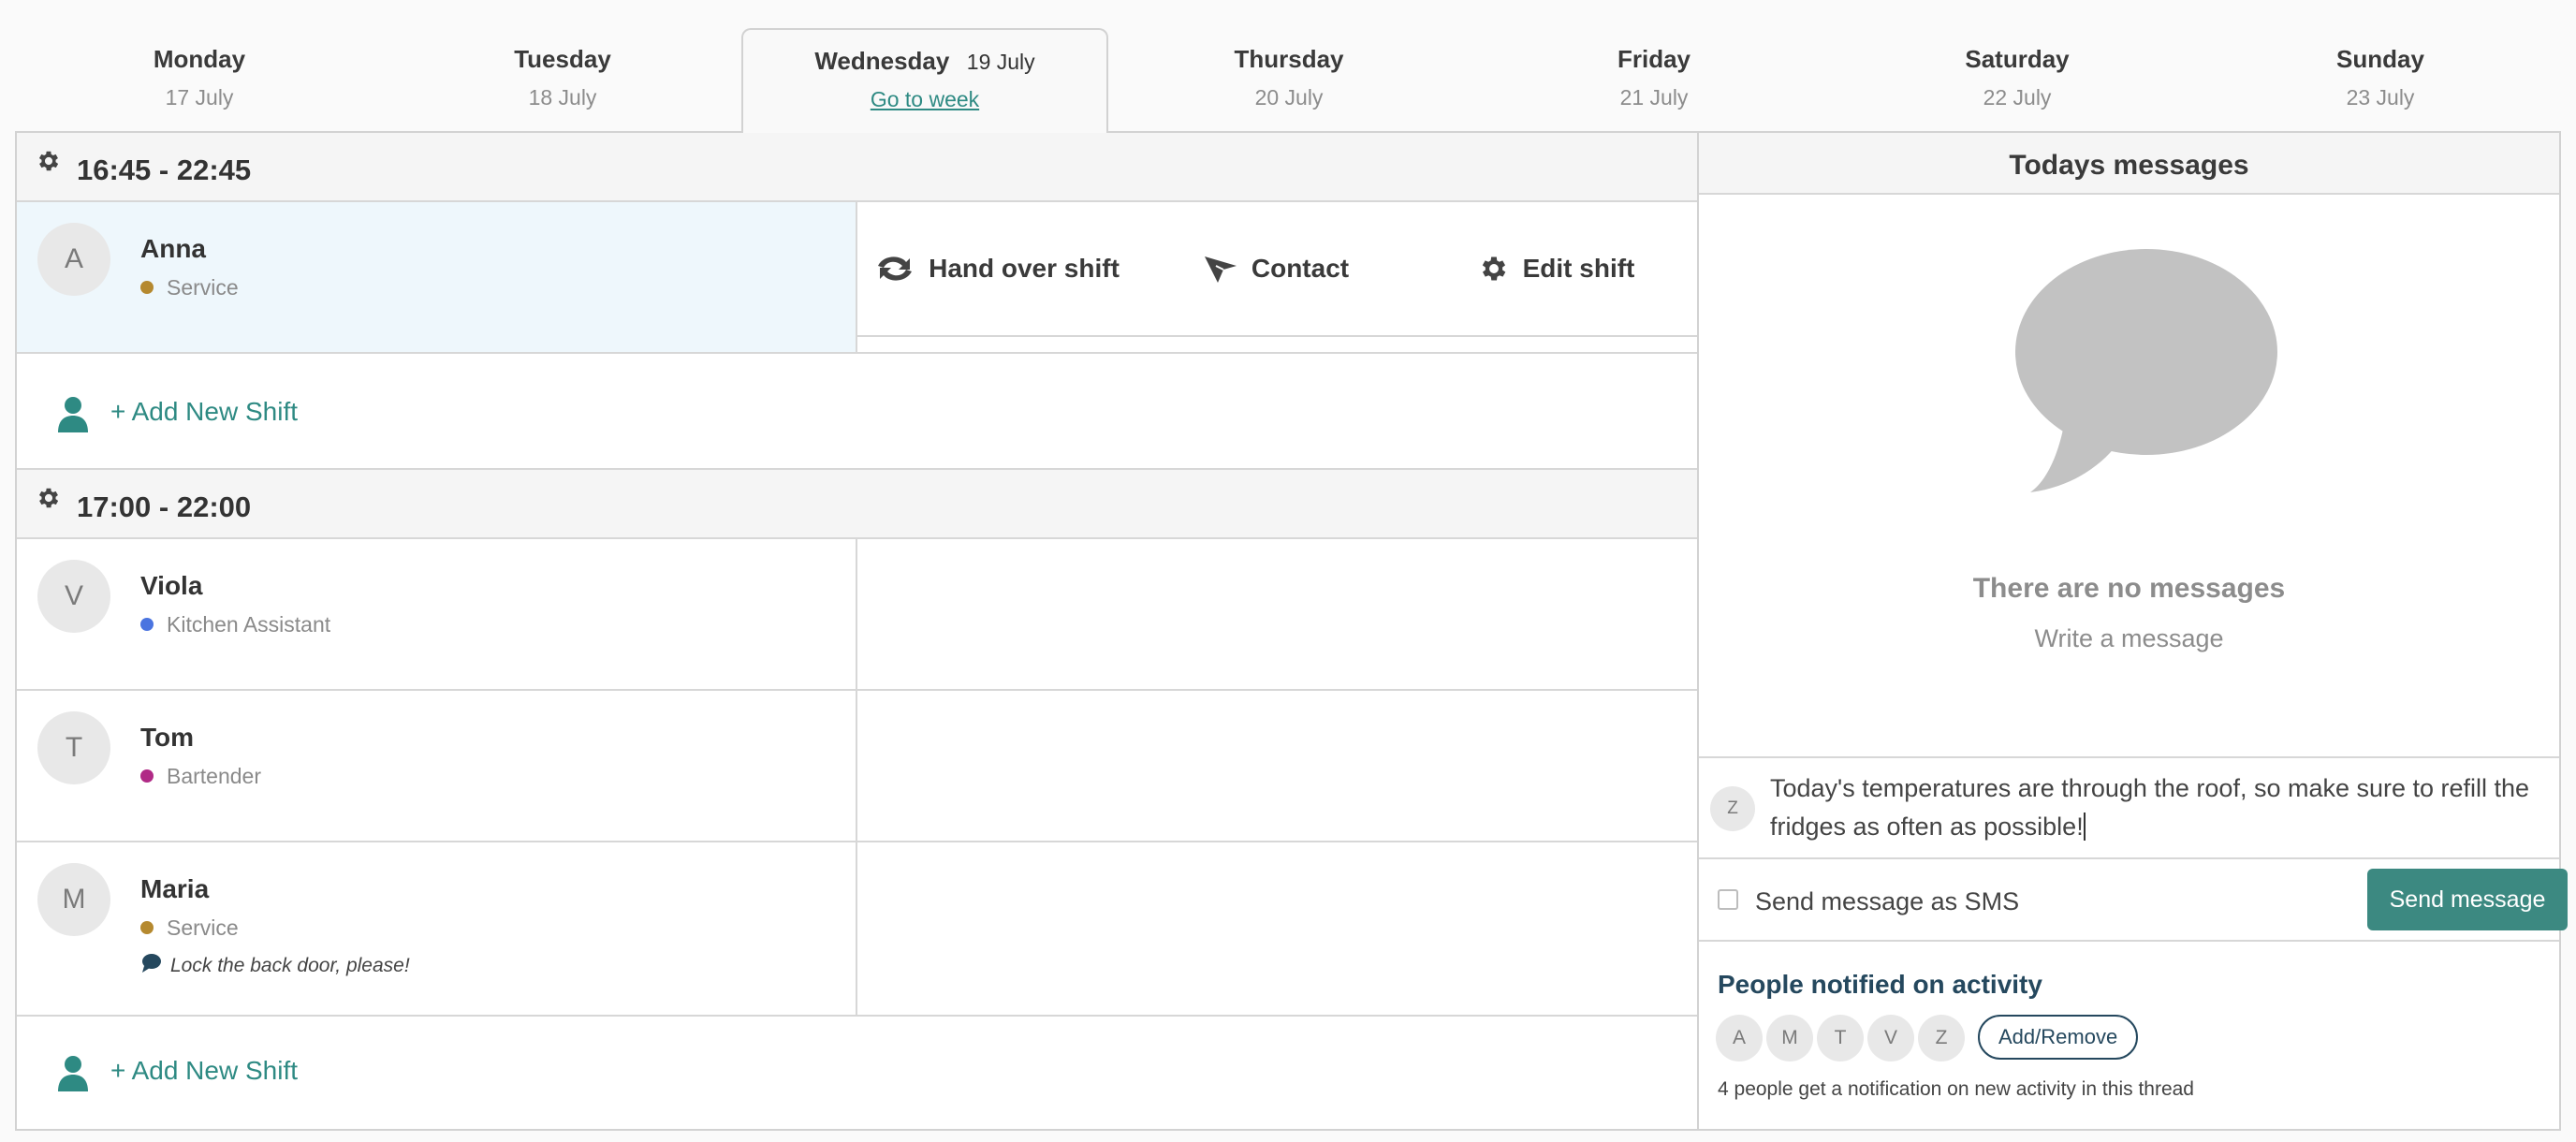 The width and height of the screenshot is (2576, 1142). I want to click on notified-people-list: A M T V Z Add/Remove, so click(1927, 1038).